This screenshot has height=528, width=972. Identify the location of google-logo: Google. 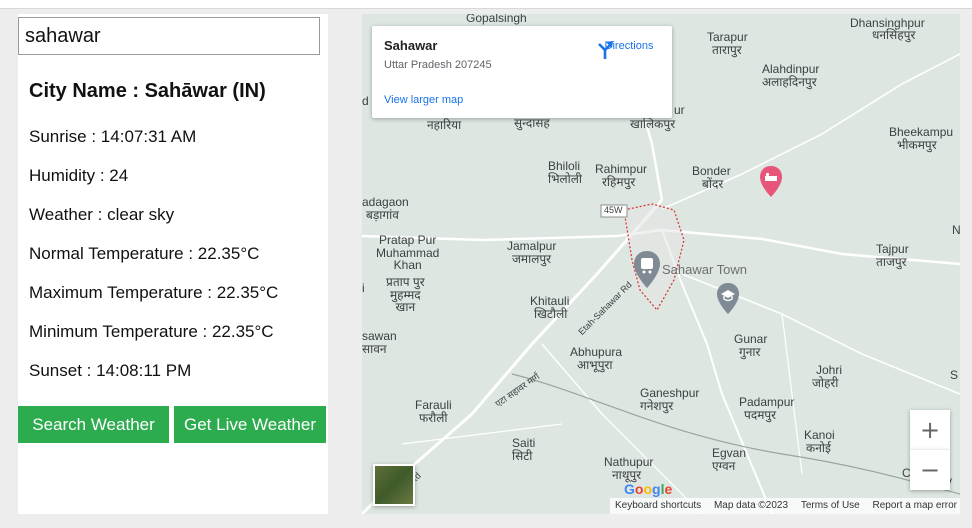
(648, 489).